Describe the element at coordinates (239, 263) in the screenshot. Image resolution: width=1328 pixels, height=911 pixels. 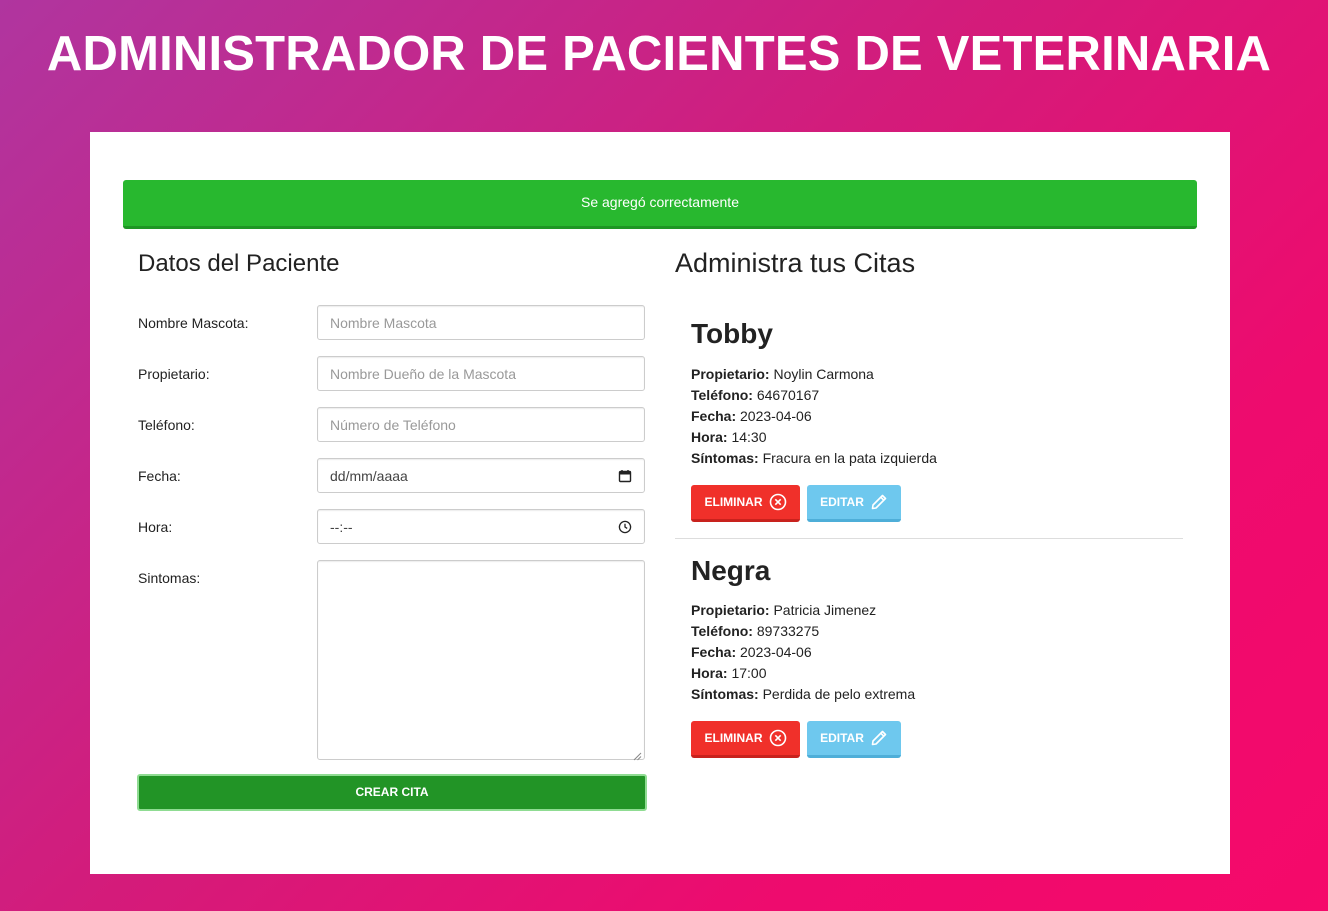
I see `form-title: Datos del Paciente` at that location.